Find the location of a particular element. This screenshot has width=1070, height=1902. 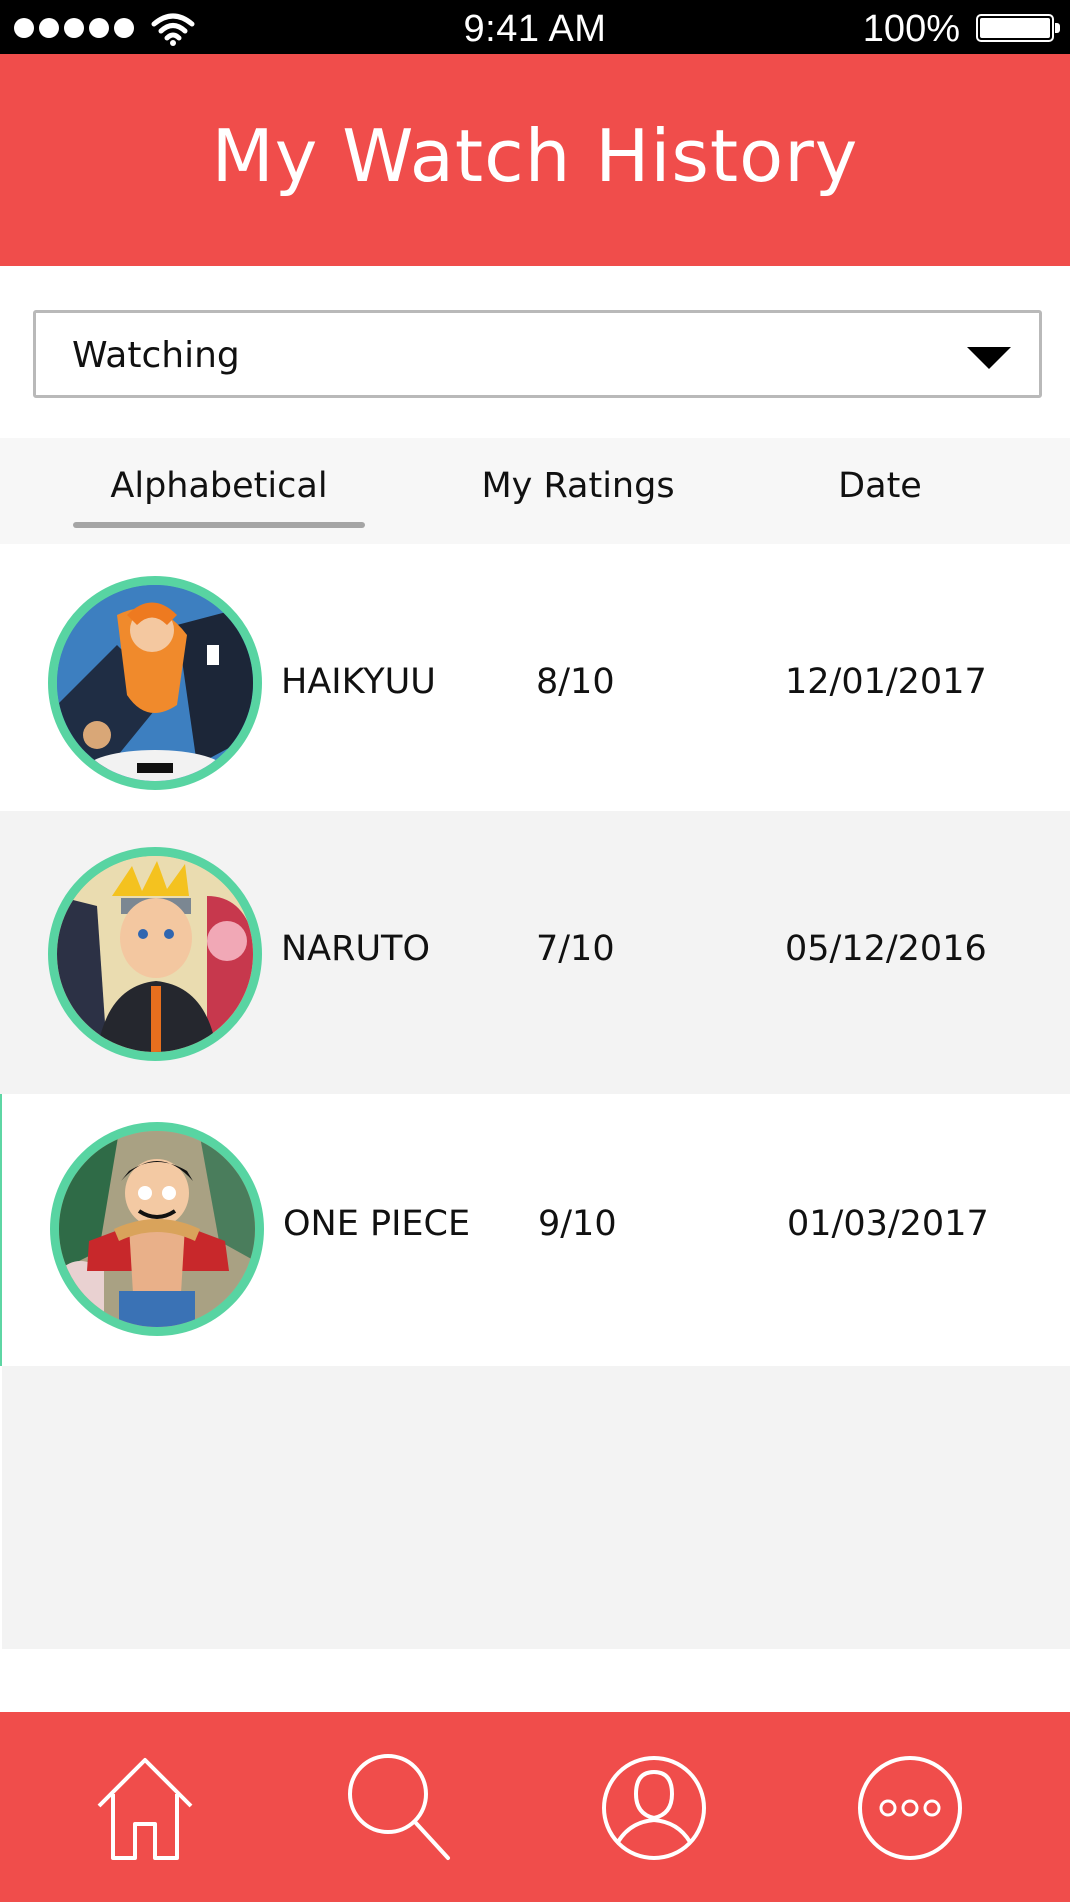

watch-date: 12/01/2017 is located at coordinates (886, 682).